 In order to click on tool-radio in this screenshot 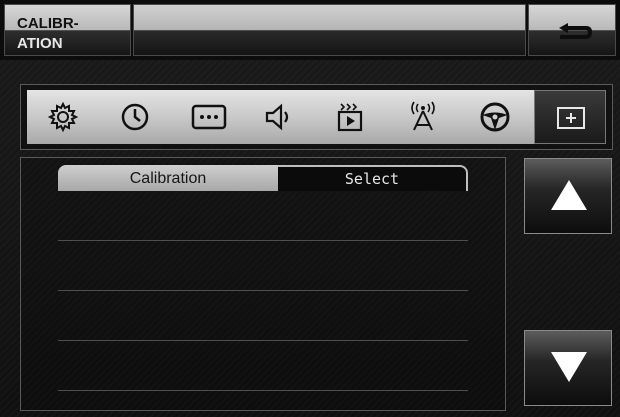, I will do `click(423, 117)`.